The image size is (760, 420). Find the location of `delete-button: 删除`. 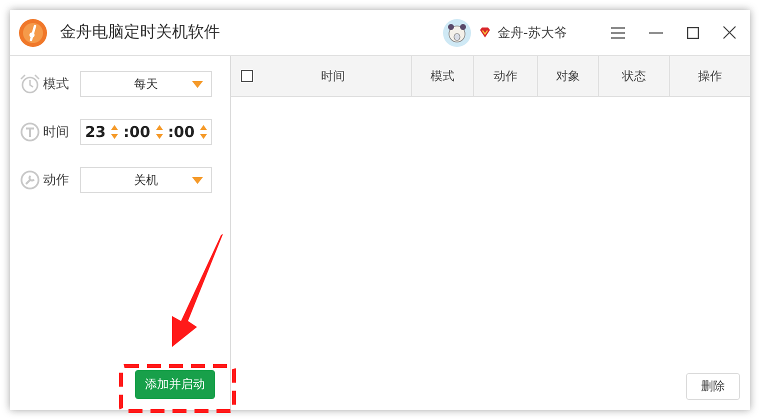

delete-button: 删除 is located at coordinates (713, 386).